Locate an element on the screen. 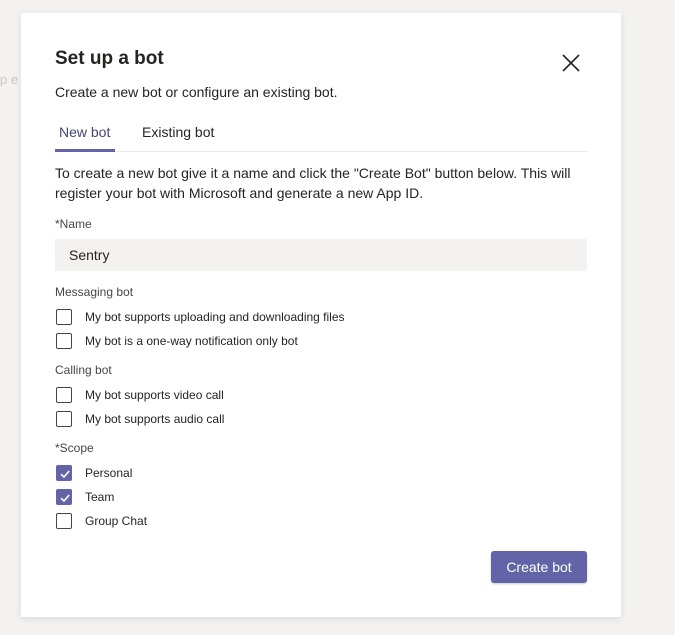 Image resolution: width=675 pixels, height=635 pixels. bot-tabs: New bot Existing bot is located at coordinates (321, 138).